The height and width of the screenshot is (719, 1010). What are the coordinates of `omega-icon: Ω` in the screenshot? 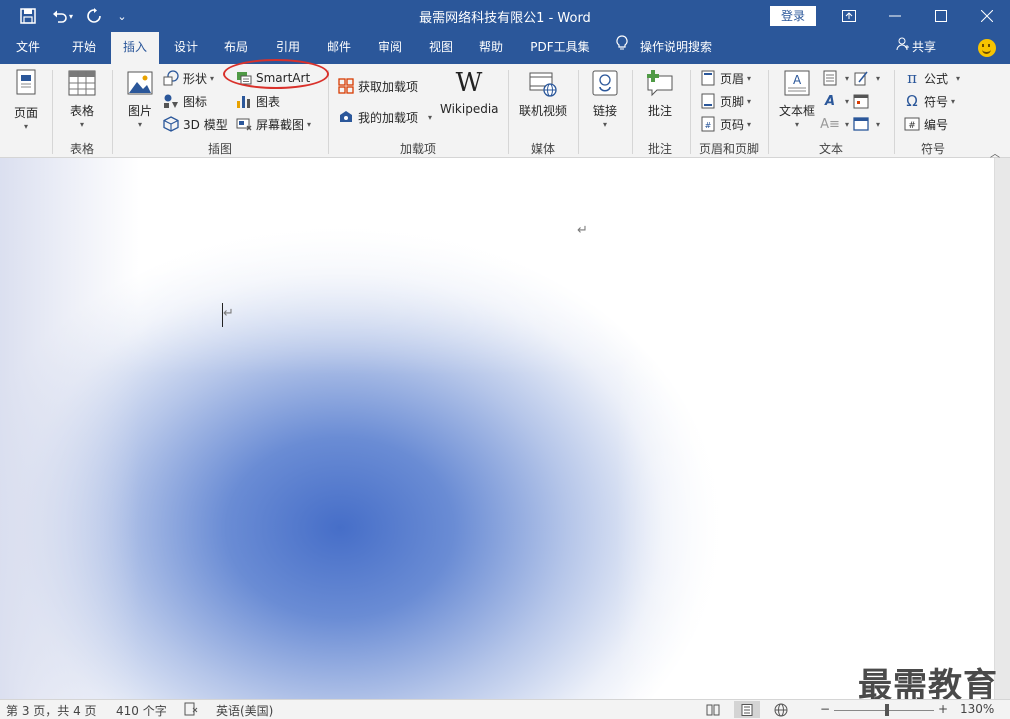 It's located at (912, 101).